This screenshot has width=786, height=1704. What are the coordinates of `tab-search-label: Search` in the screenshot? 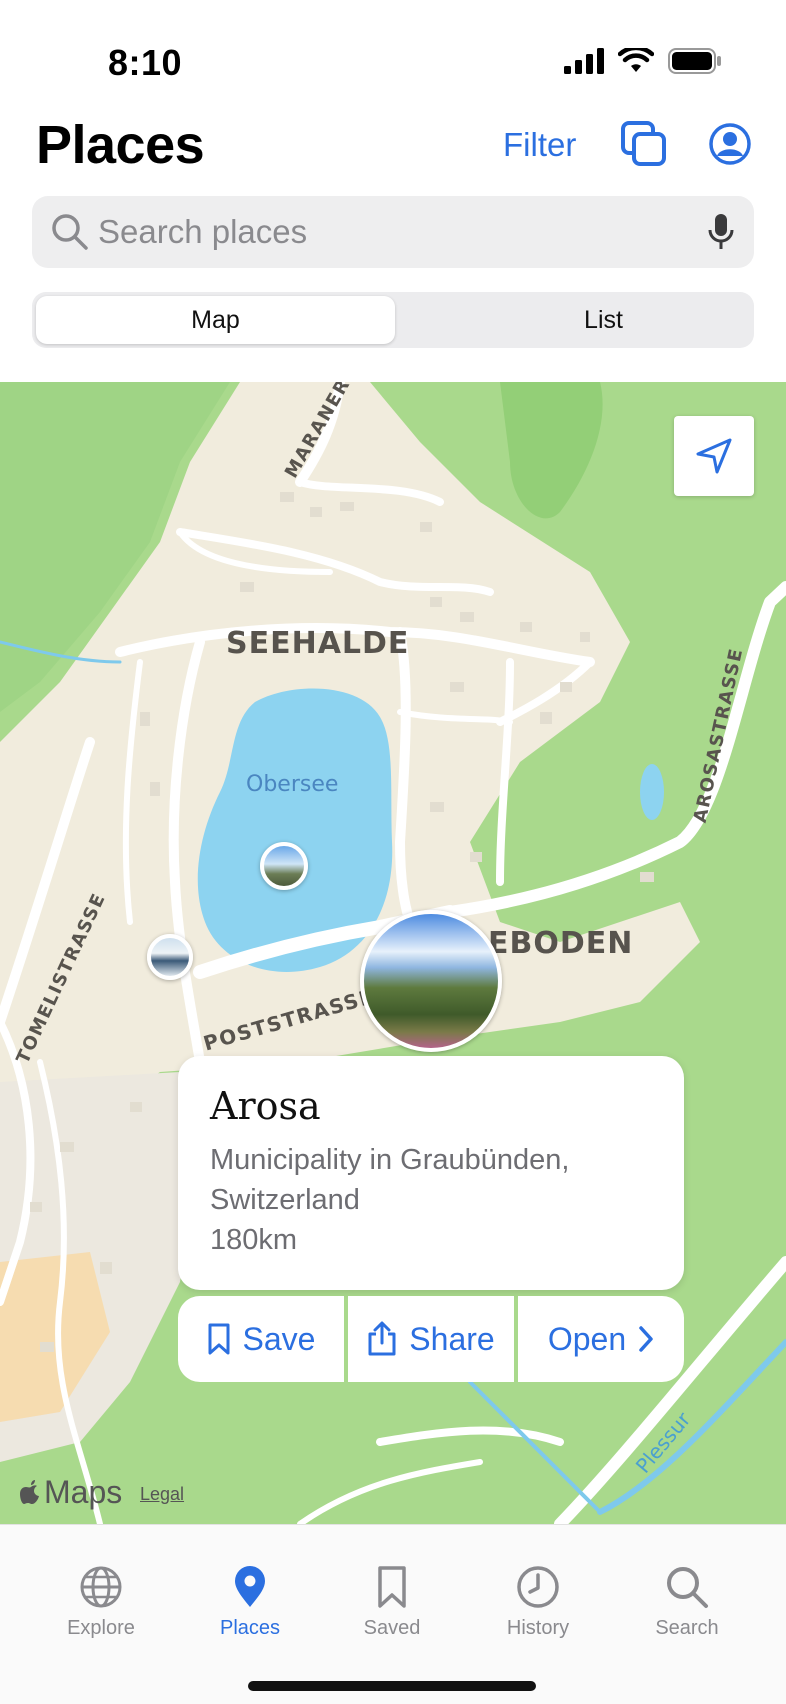 It's located at (687, 1628).